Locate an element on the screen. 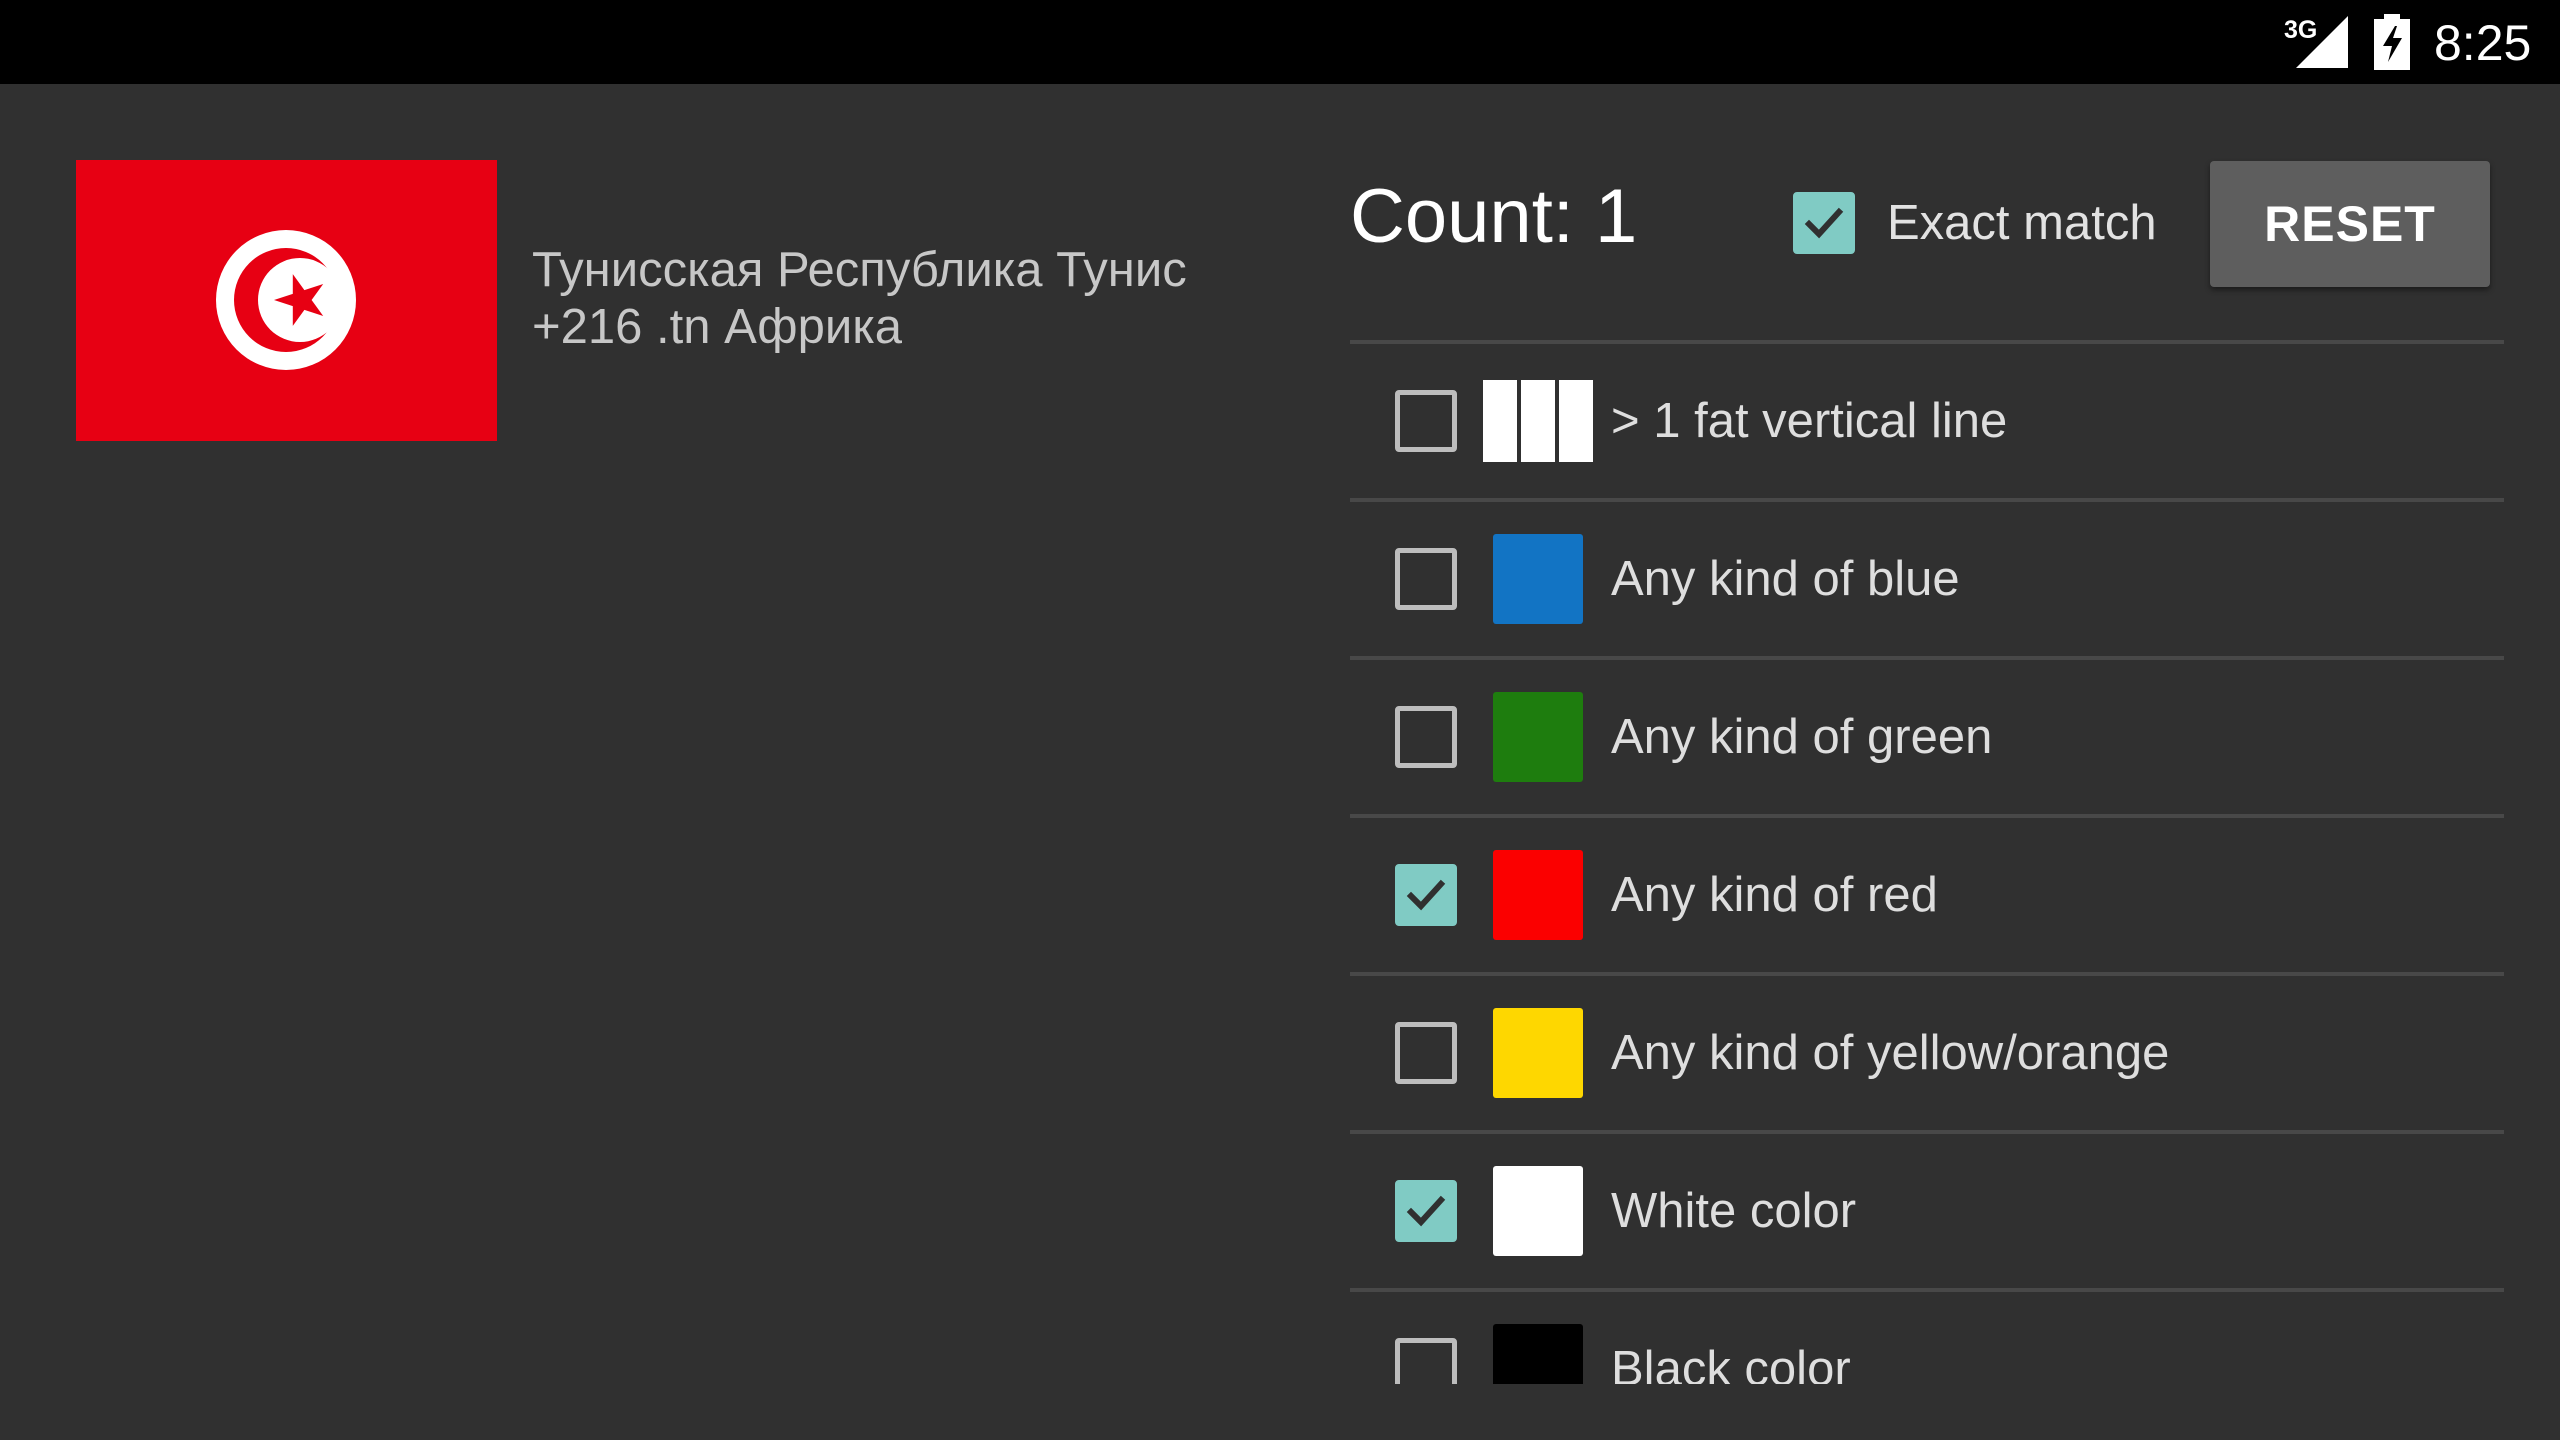 Image resolution: width=2560 pixels, height=1440 pixels. exact-match-checkbox is located at coordinates (1824, 223).